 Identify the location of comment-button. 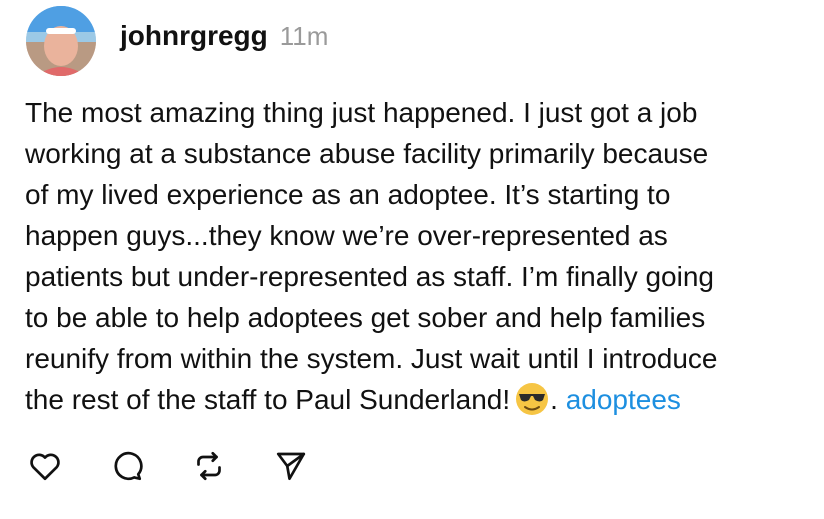
(127, 466).